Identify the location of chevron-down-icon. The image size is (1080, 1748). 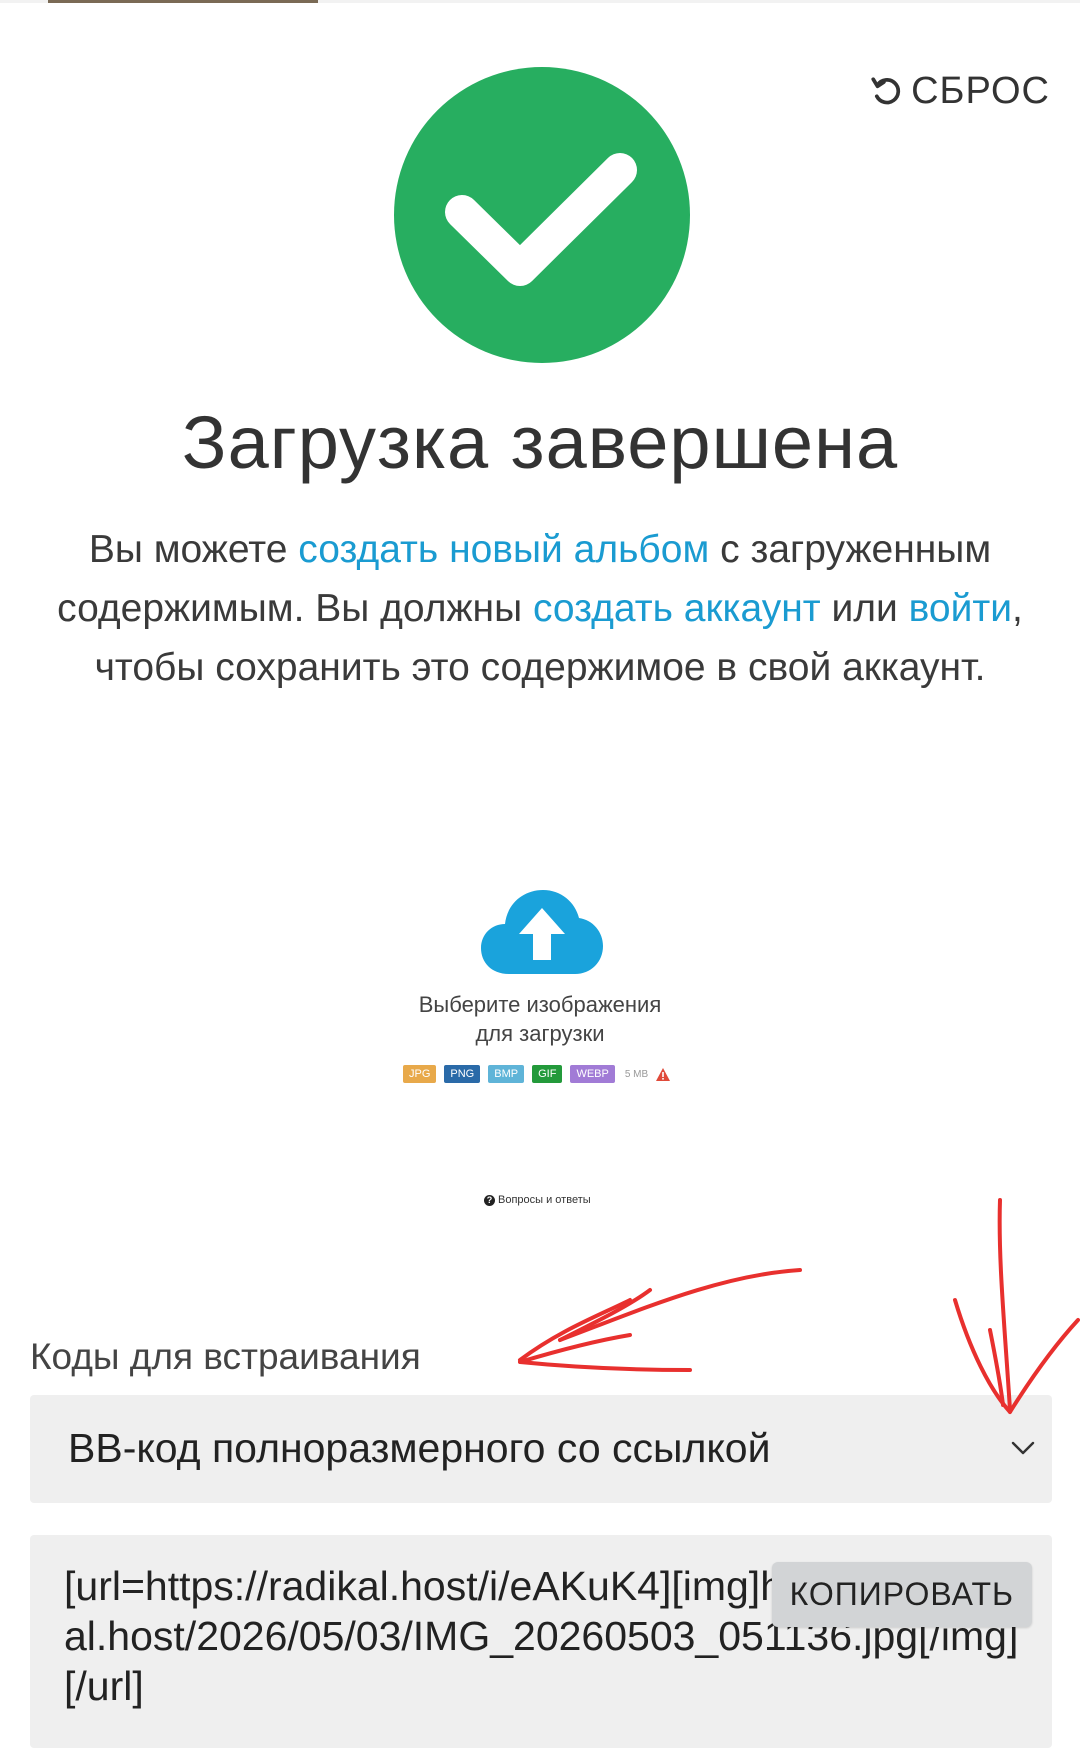
(1023, 1448).